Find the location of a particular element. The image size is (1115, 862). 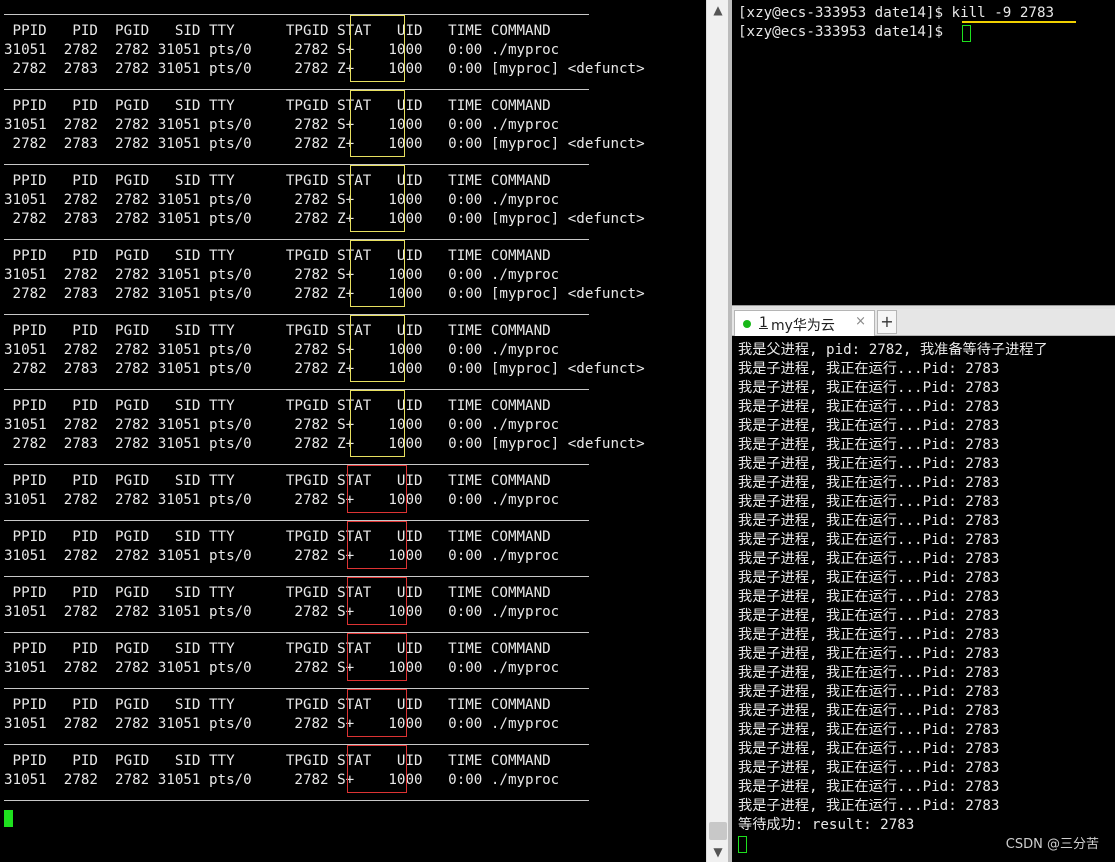

scroll-thumb is located at coordinates (718, 831).